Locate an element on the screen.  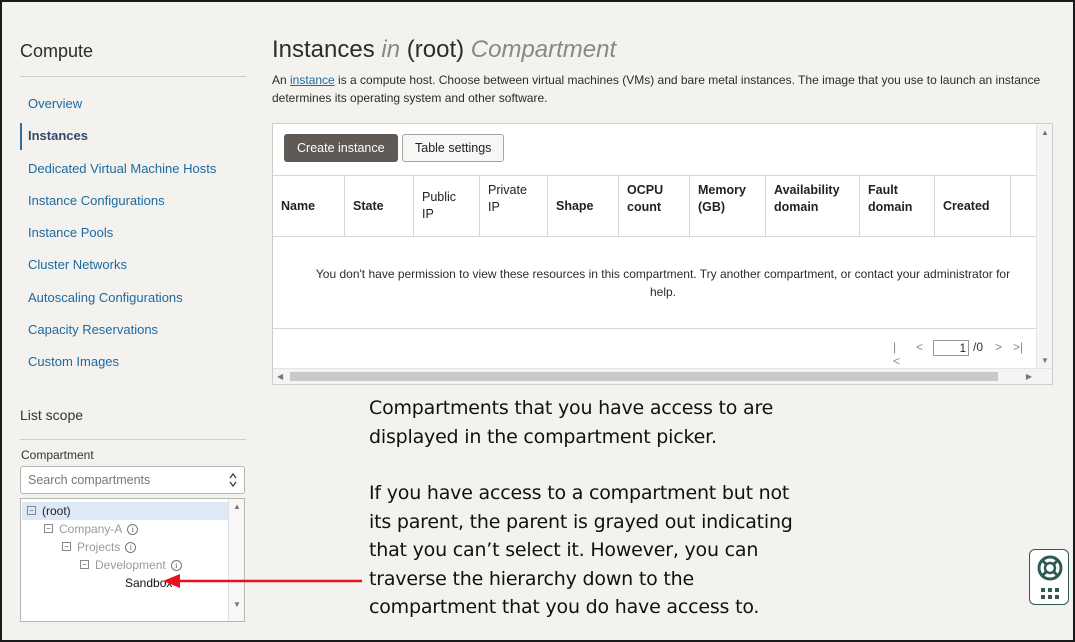
column-header-state: State is located at coordinates (379, 206).